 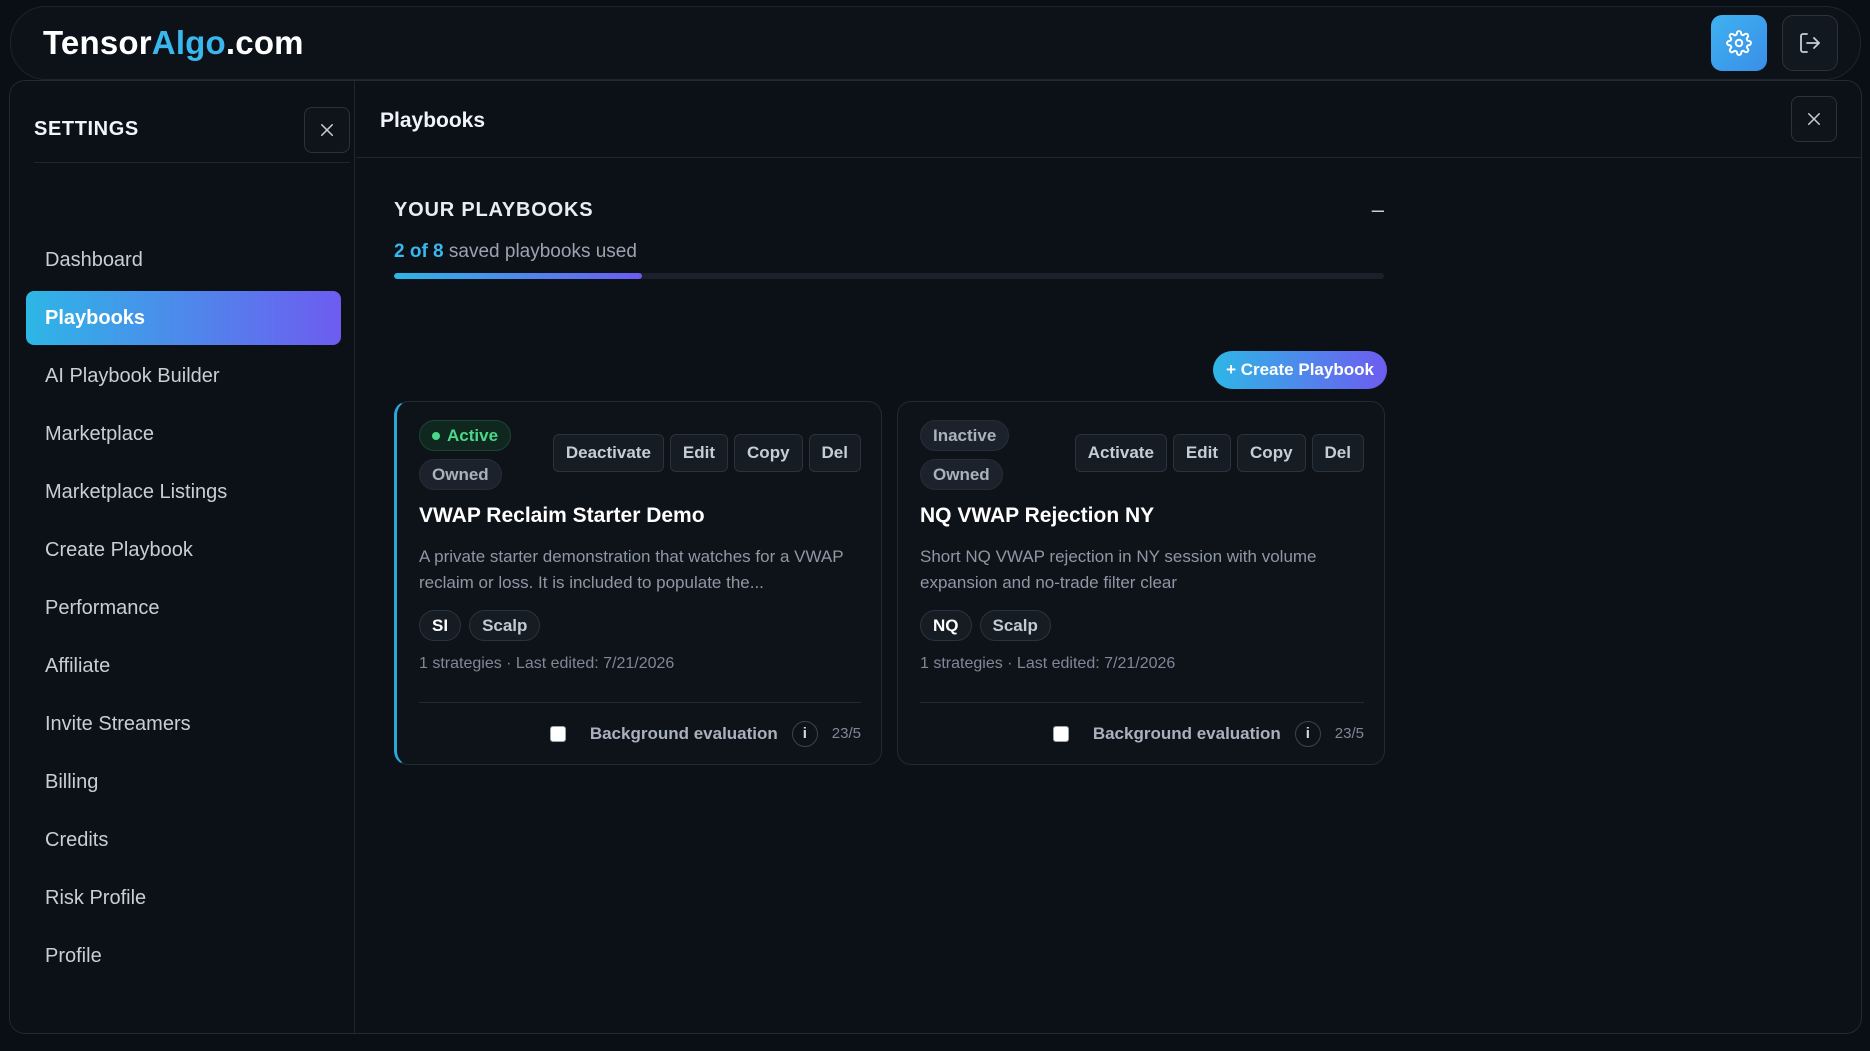 What do you see at coordinates (183, 898) in the screenshot?
I see `sidebar-item-risk-profile: Risk Profile` at bounding box center [183, 898].